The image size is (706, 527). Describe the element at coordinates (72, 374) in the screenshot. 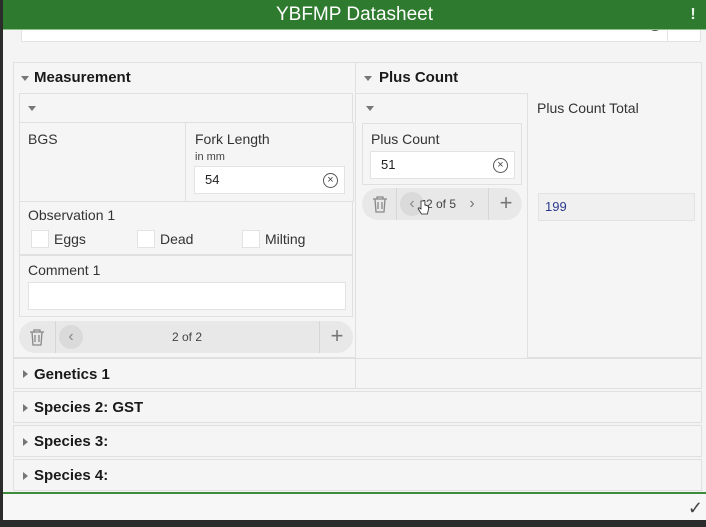

I see `group-title: Genetics 1` at that location.